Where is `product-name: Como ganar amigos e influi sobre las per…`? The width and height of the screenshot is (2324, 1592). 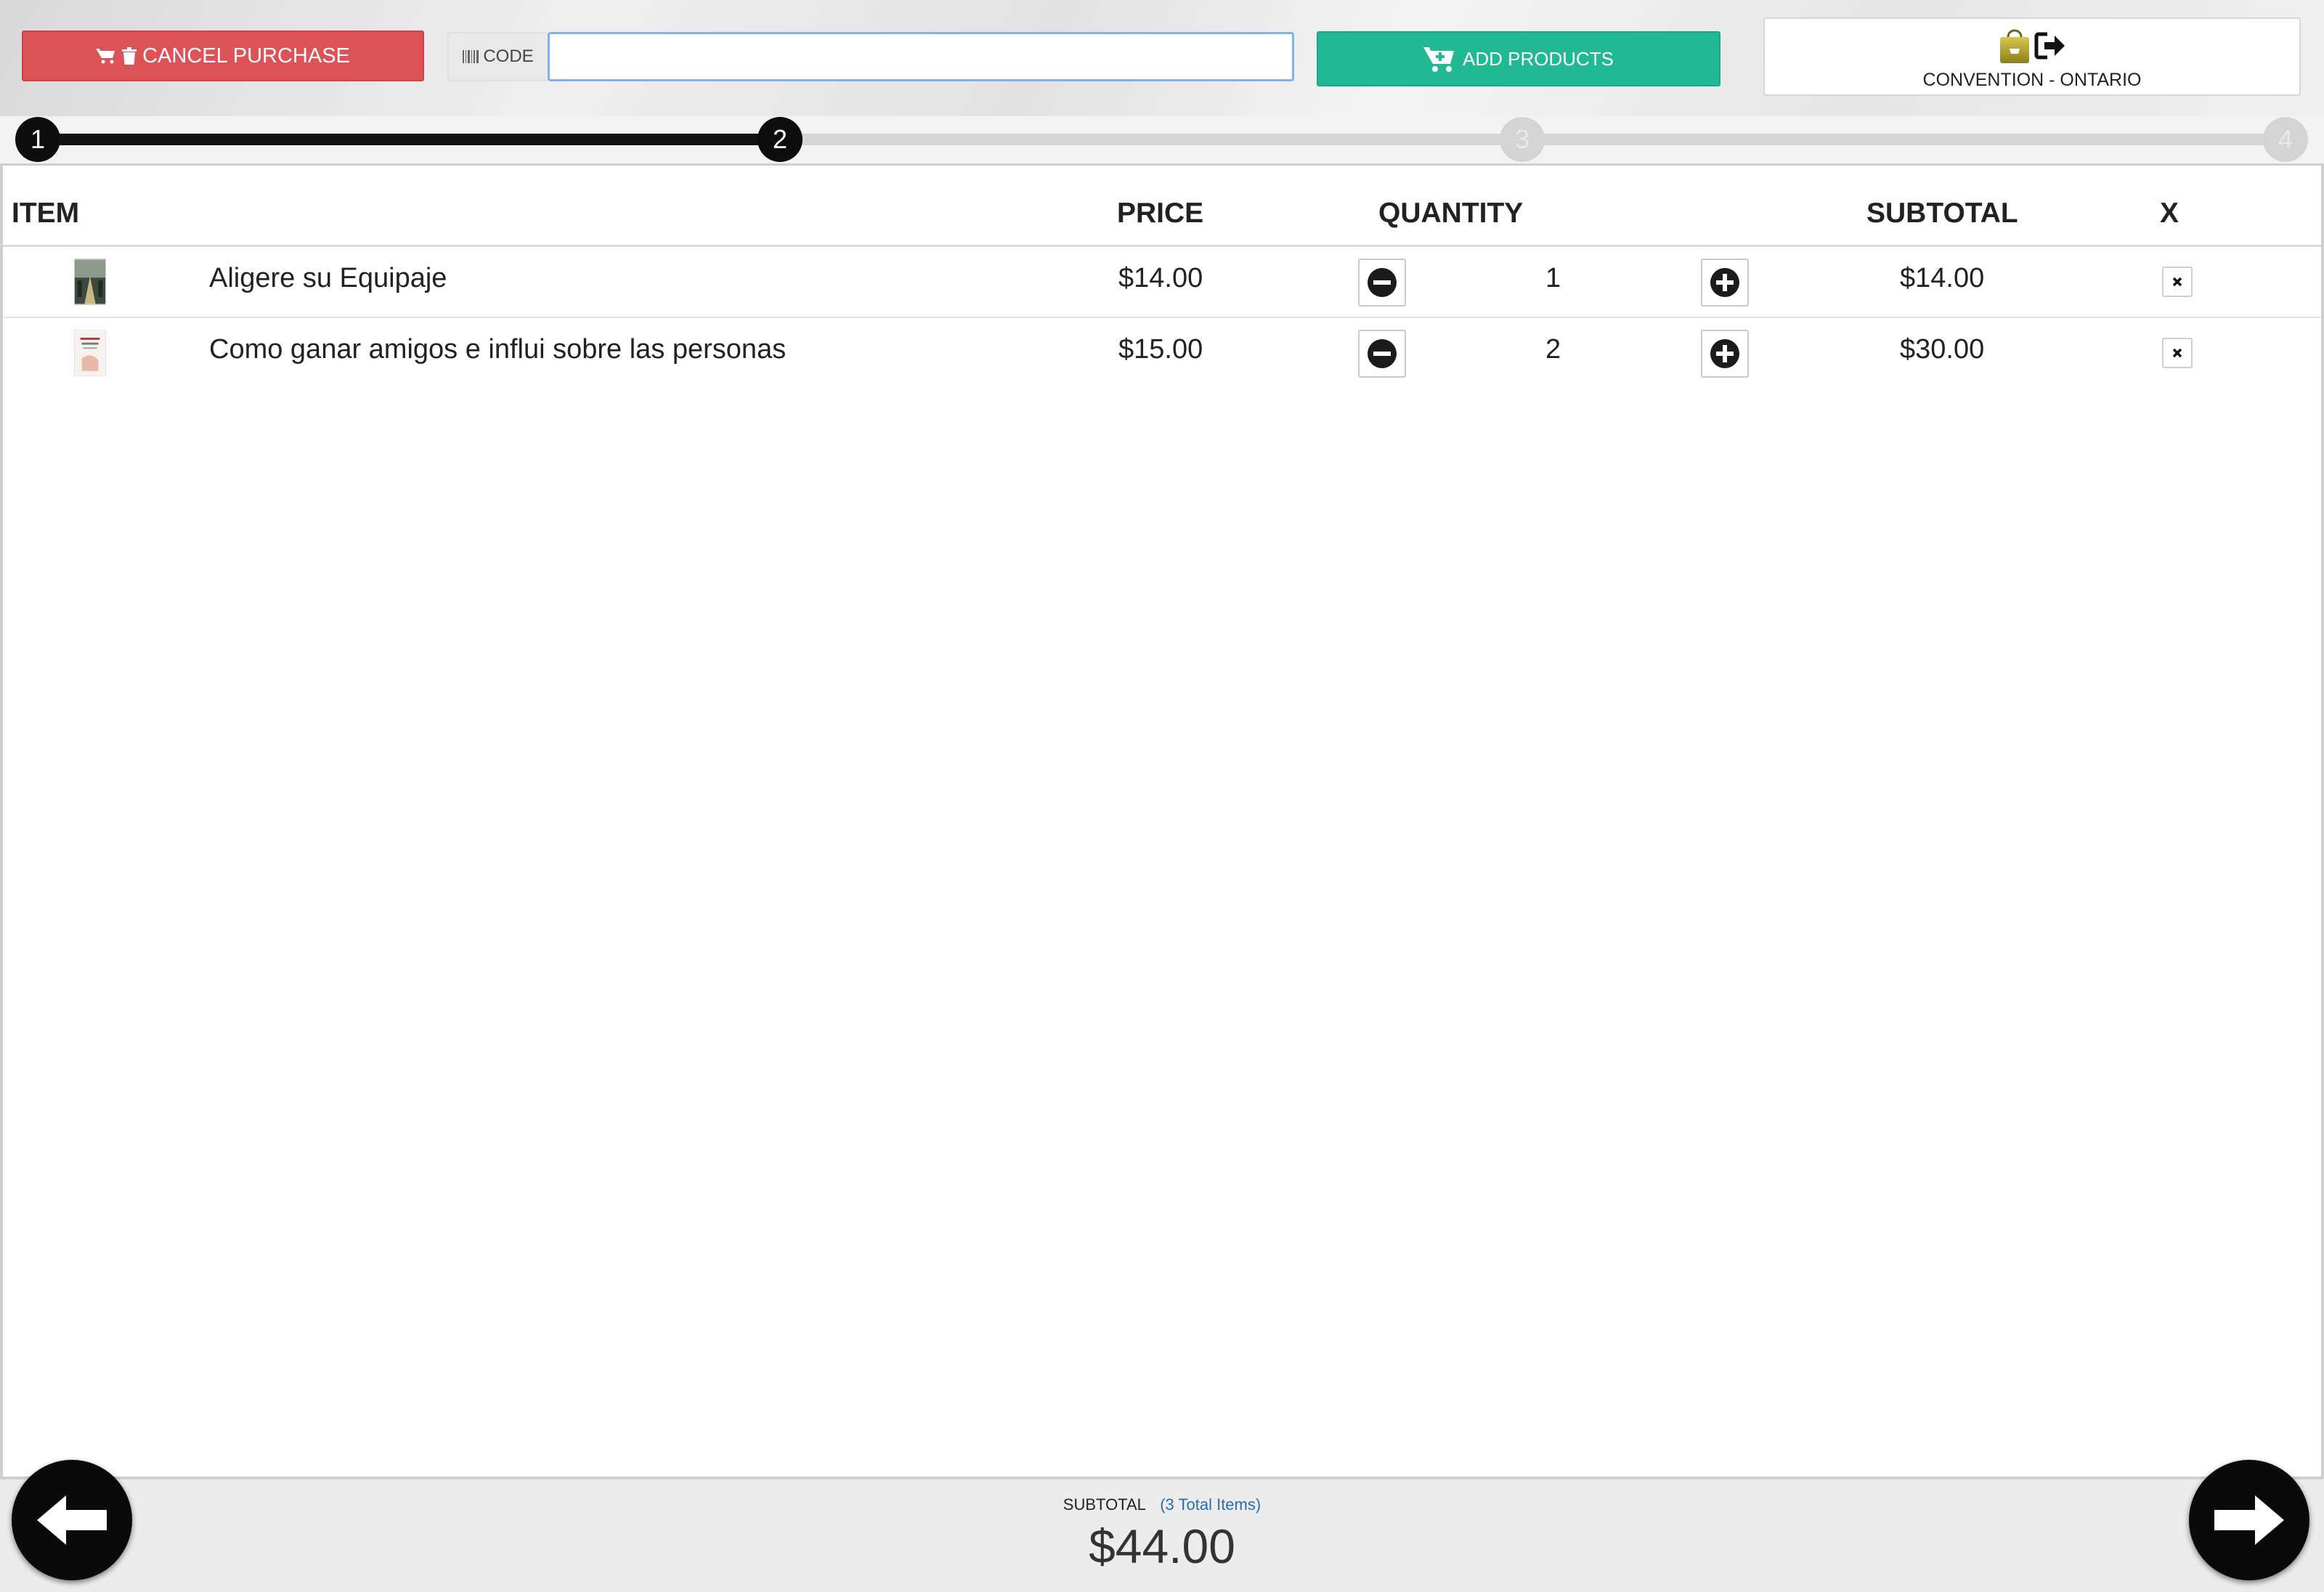 product-name: Como ganar amigos e influi sobre las per… is located at coordinates (498, 349).